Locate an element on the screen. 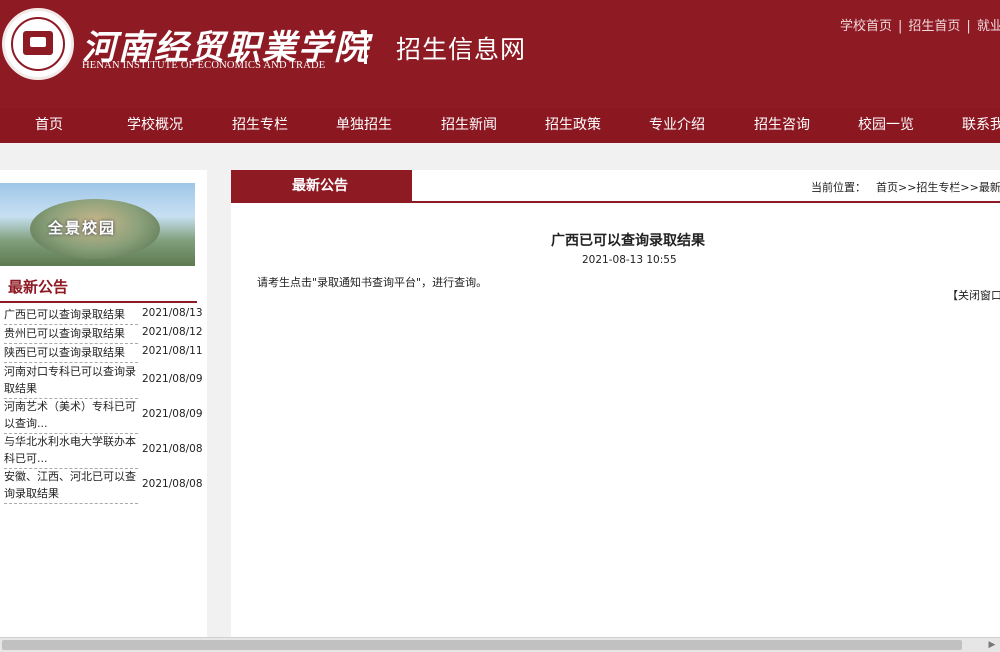  close-window-link: 【关闭窗口 is located at coordinates (973, 295).